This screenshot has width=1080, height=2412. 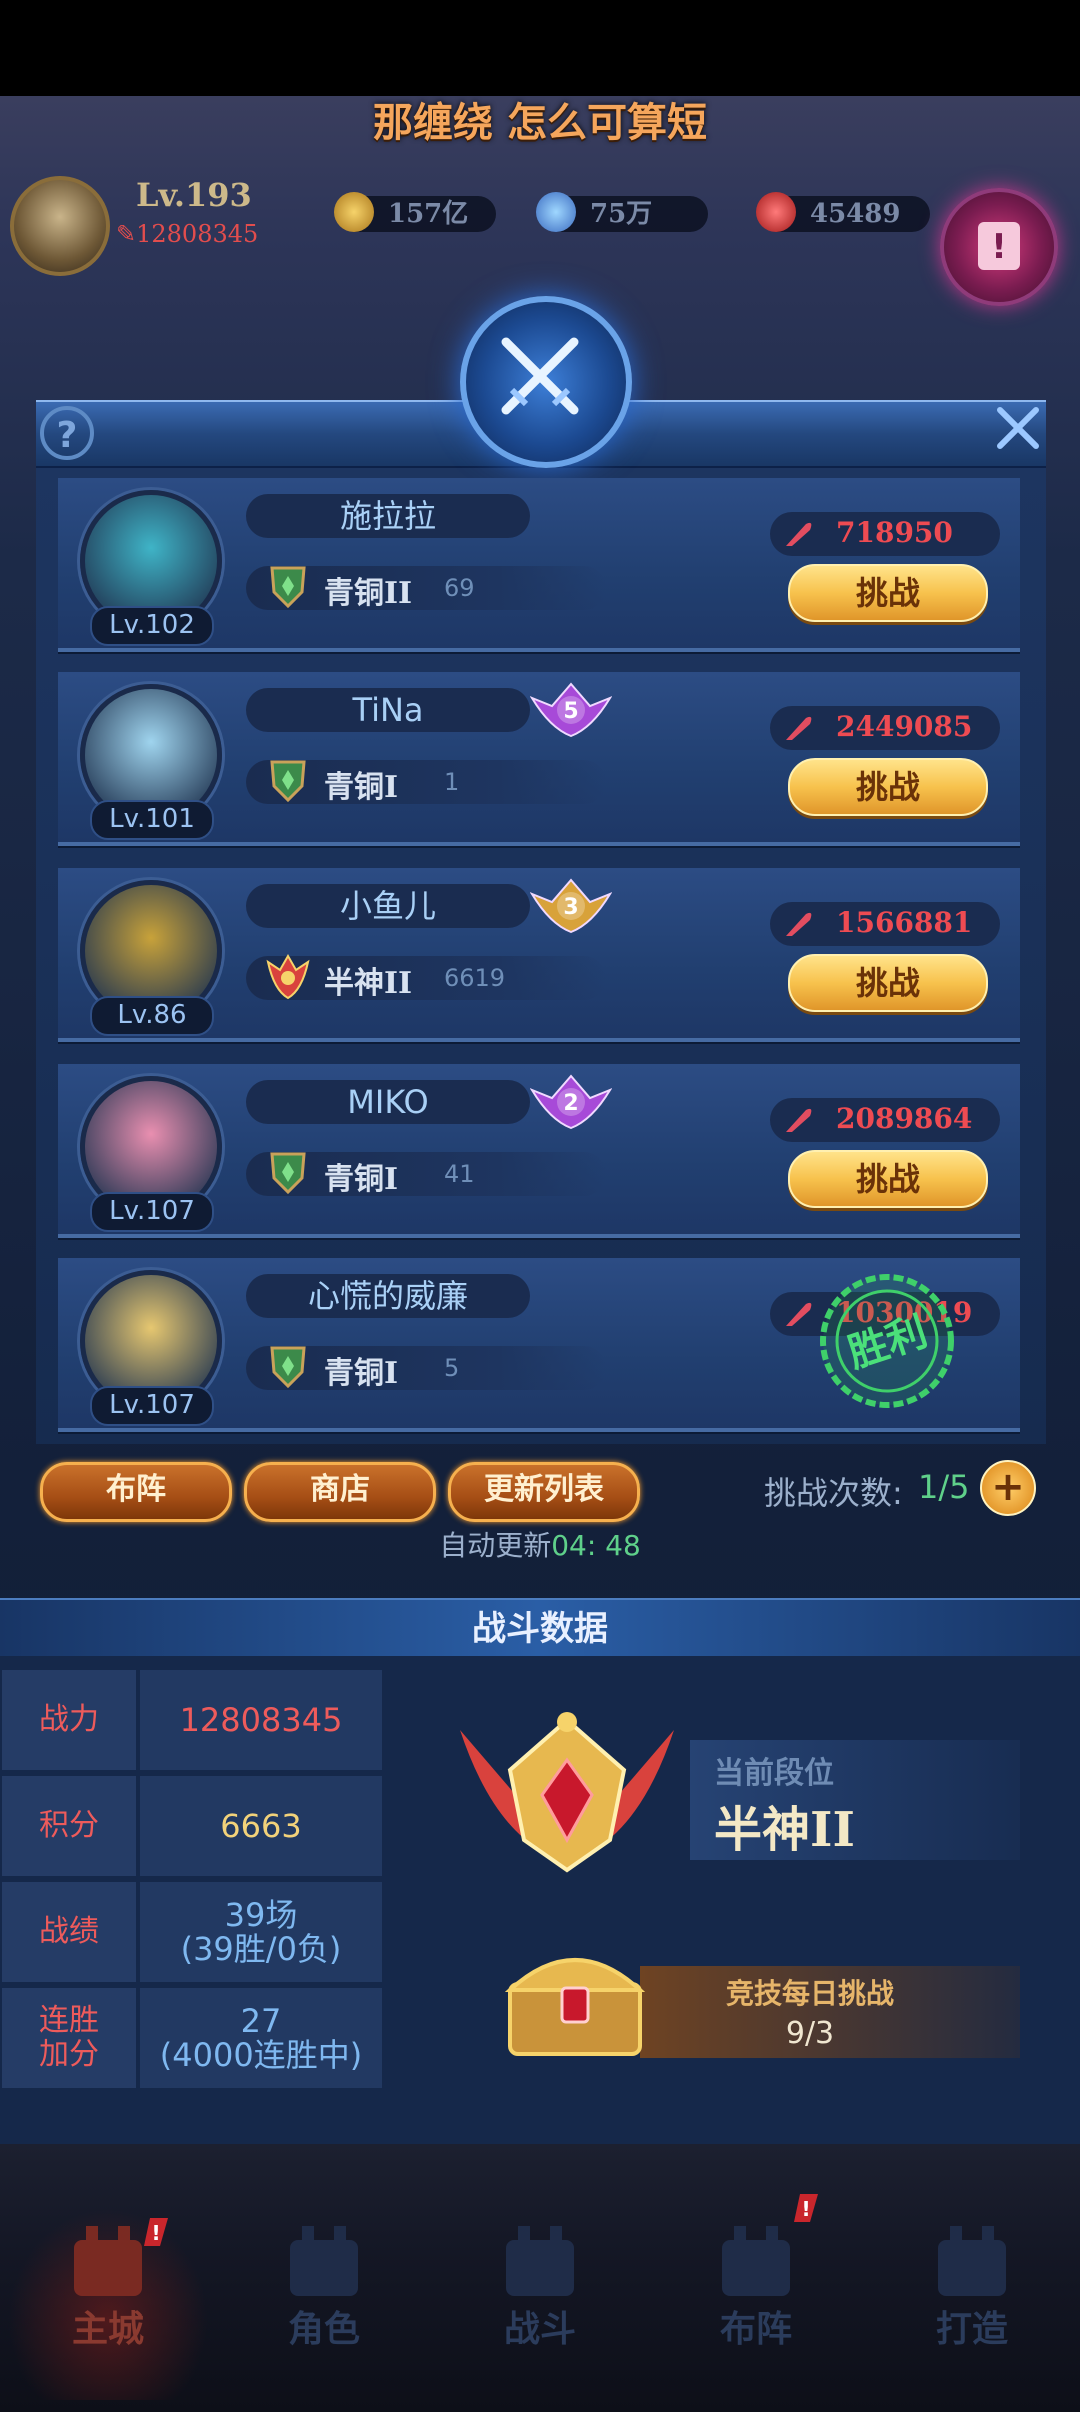 I want to click on diamond-resource: 75万, so click(x=622, y=212).